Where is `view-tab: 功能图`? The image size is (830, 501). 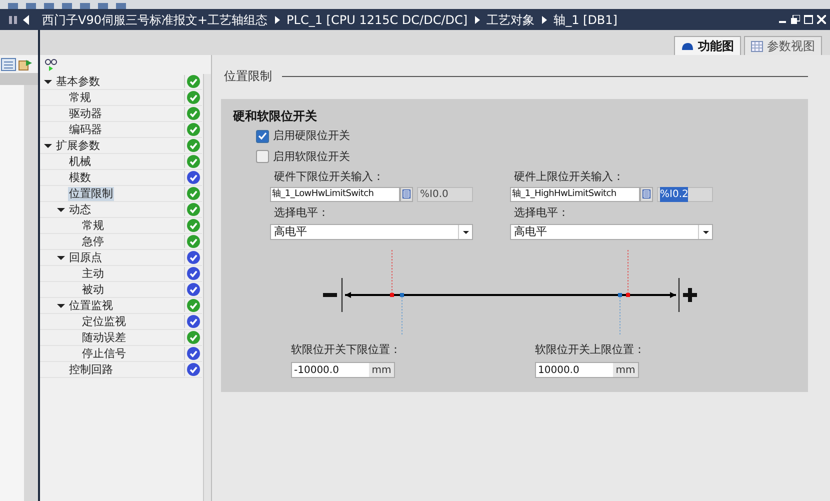 view-tab: 功能图 is located at coordinates (707, 45).